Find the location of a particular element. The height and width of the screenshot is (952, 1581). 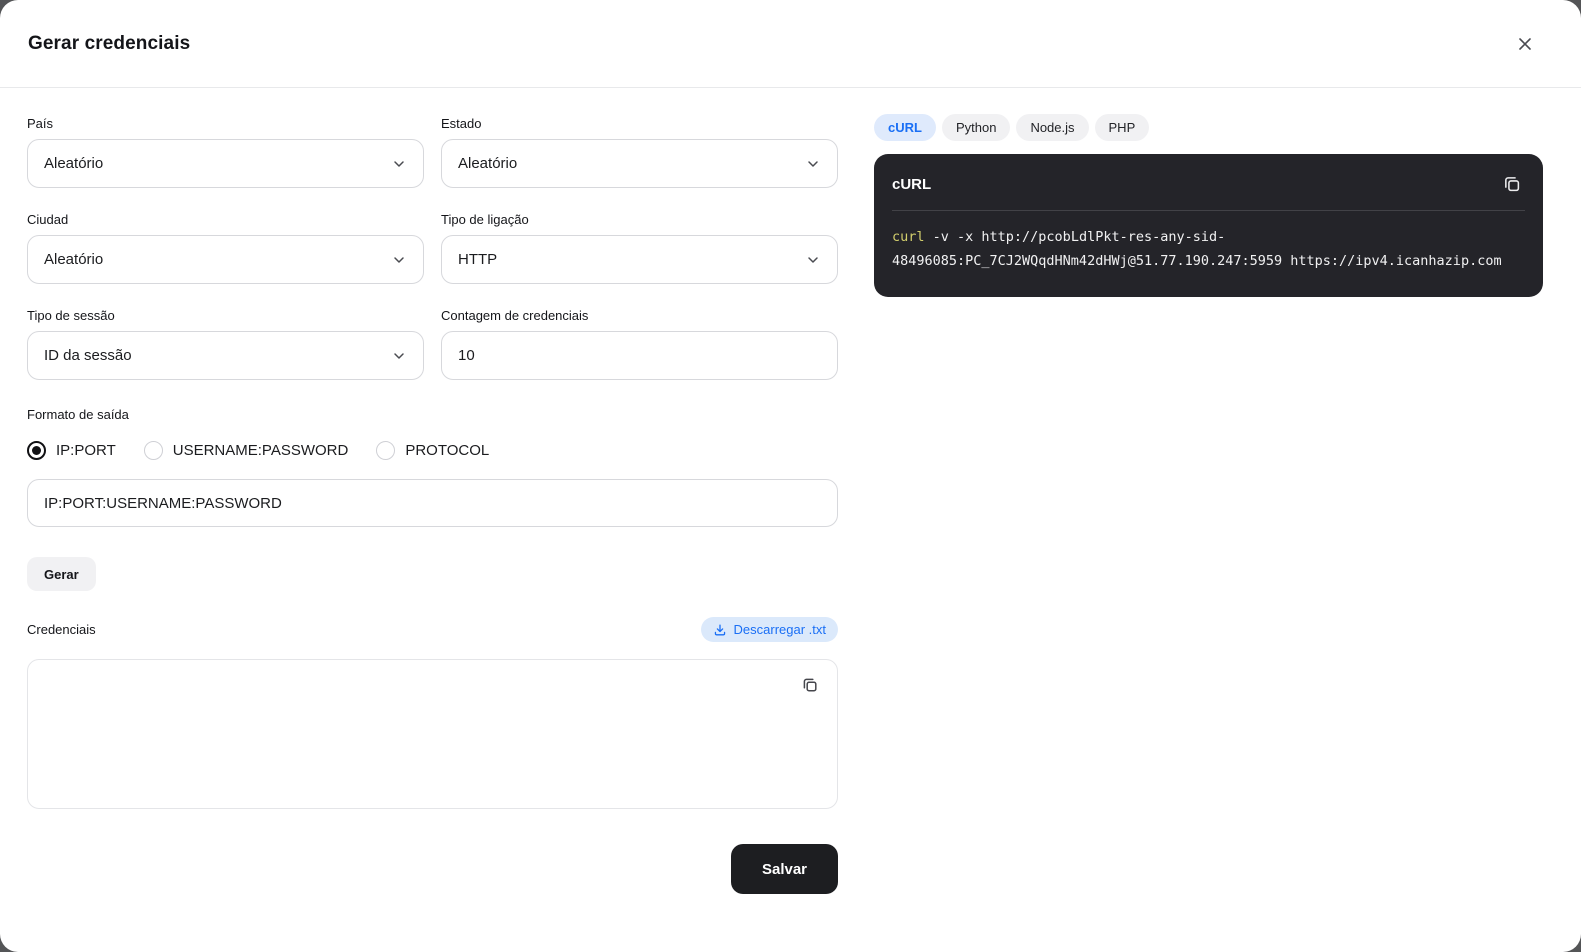

radio-username-password-label: USERNAME:PASSWORD is located at coordinates (260, 450).